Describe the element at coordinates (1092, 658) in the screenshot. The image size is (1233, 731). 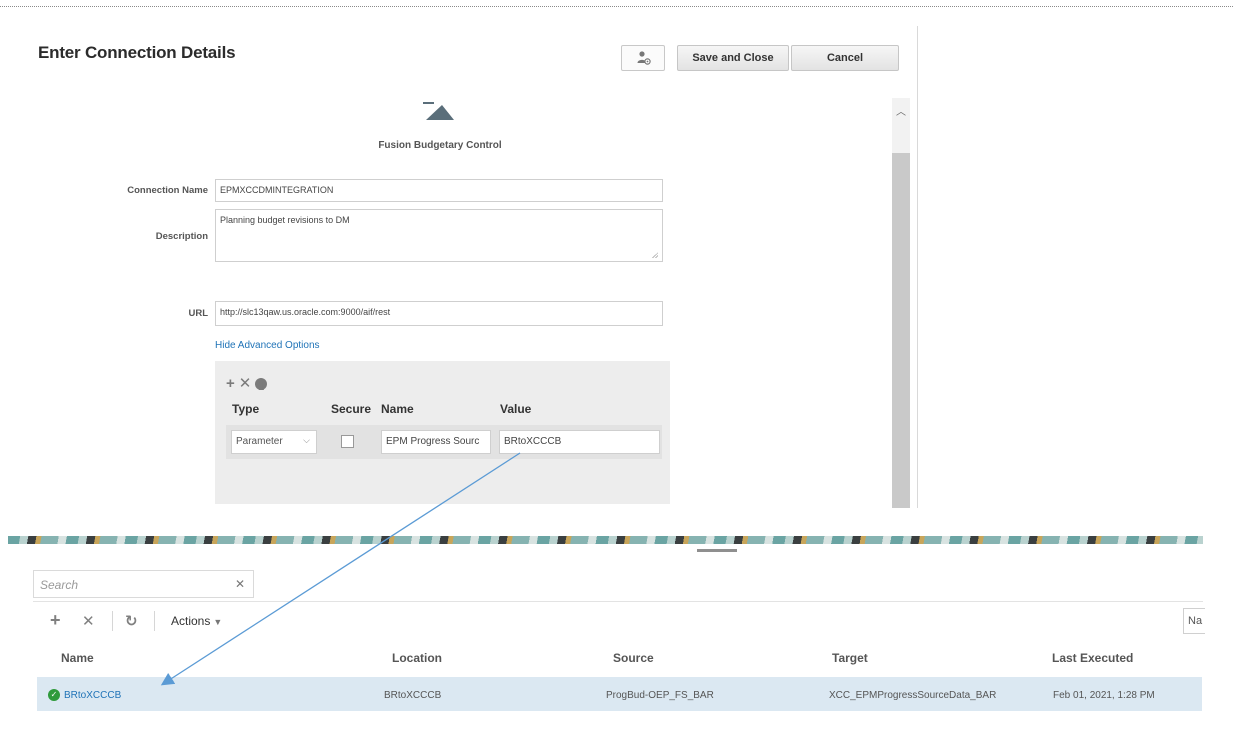
I see `grid-header-last-executed: Last Executed` at that location.